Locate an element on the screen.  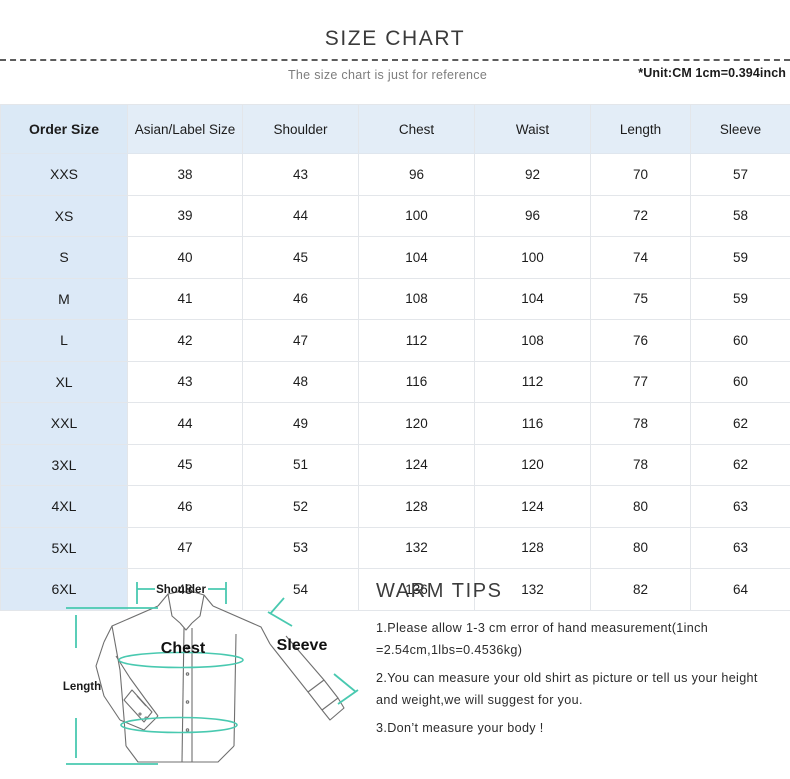
cell-order-size: 3XL is located at coordinates (64, 464).